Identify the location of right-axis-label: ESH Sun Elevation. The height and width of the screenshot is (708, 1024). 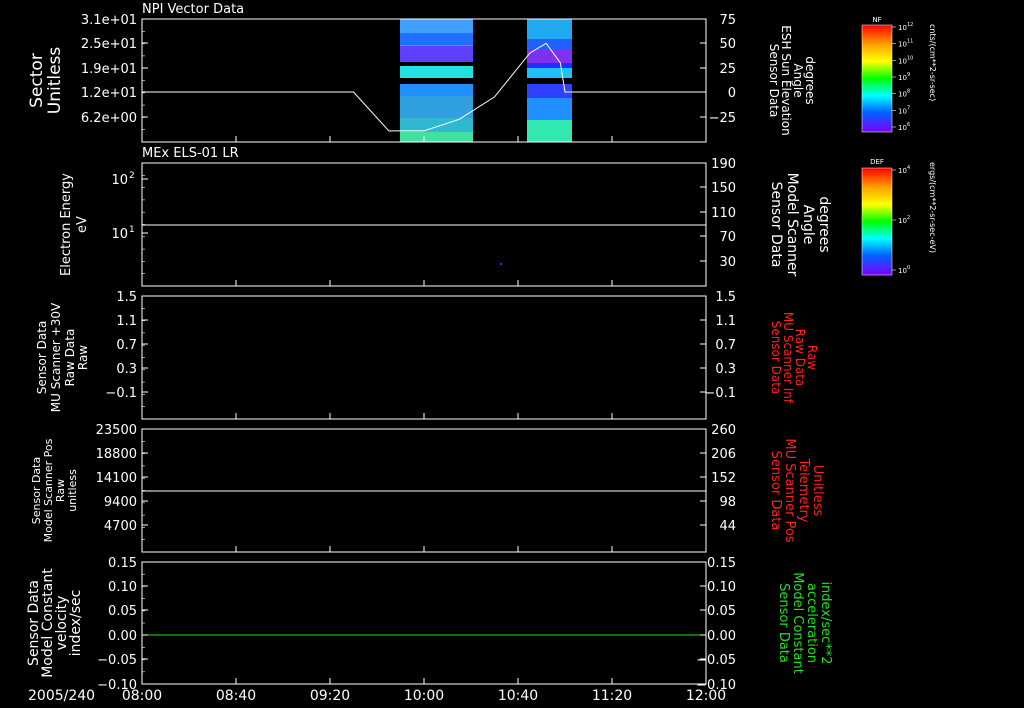
(786, 80).